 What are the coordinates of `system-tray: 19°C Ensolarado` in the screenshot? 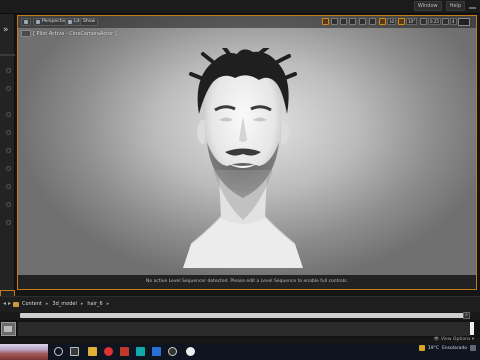 It's located at (447, 348).